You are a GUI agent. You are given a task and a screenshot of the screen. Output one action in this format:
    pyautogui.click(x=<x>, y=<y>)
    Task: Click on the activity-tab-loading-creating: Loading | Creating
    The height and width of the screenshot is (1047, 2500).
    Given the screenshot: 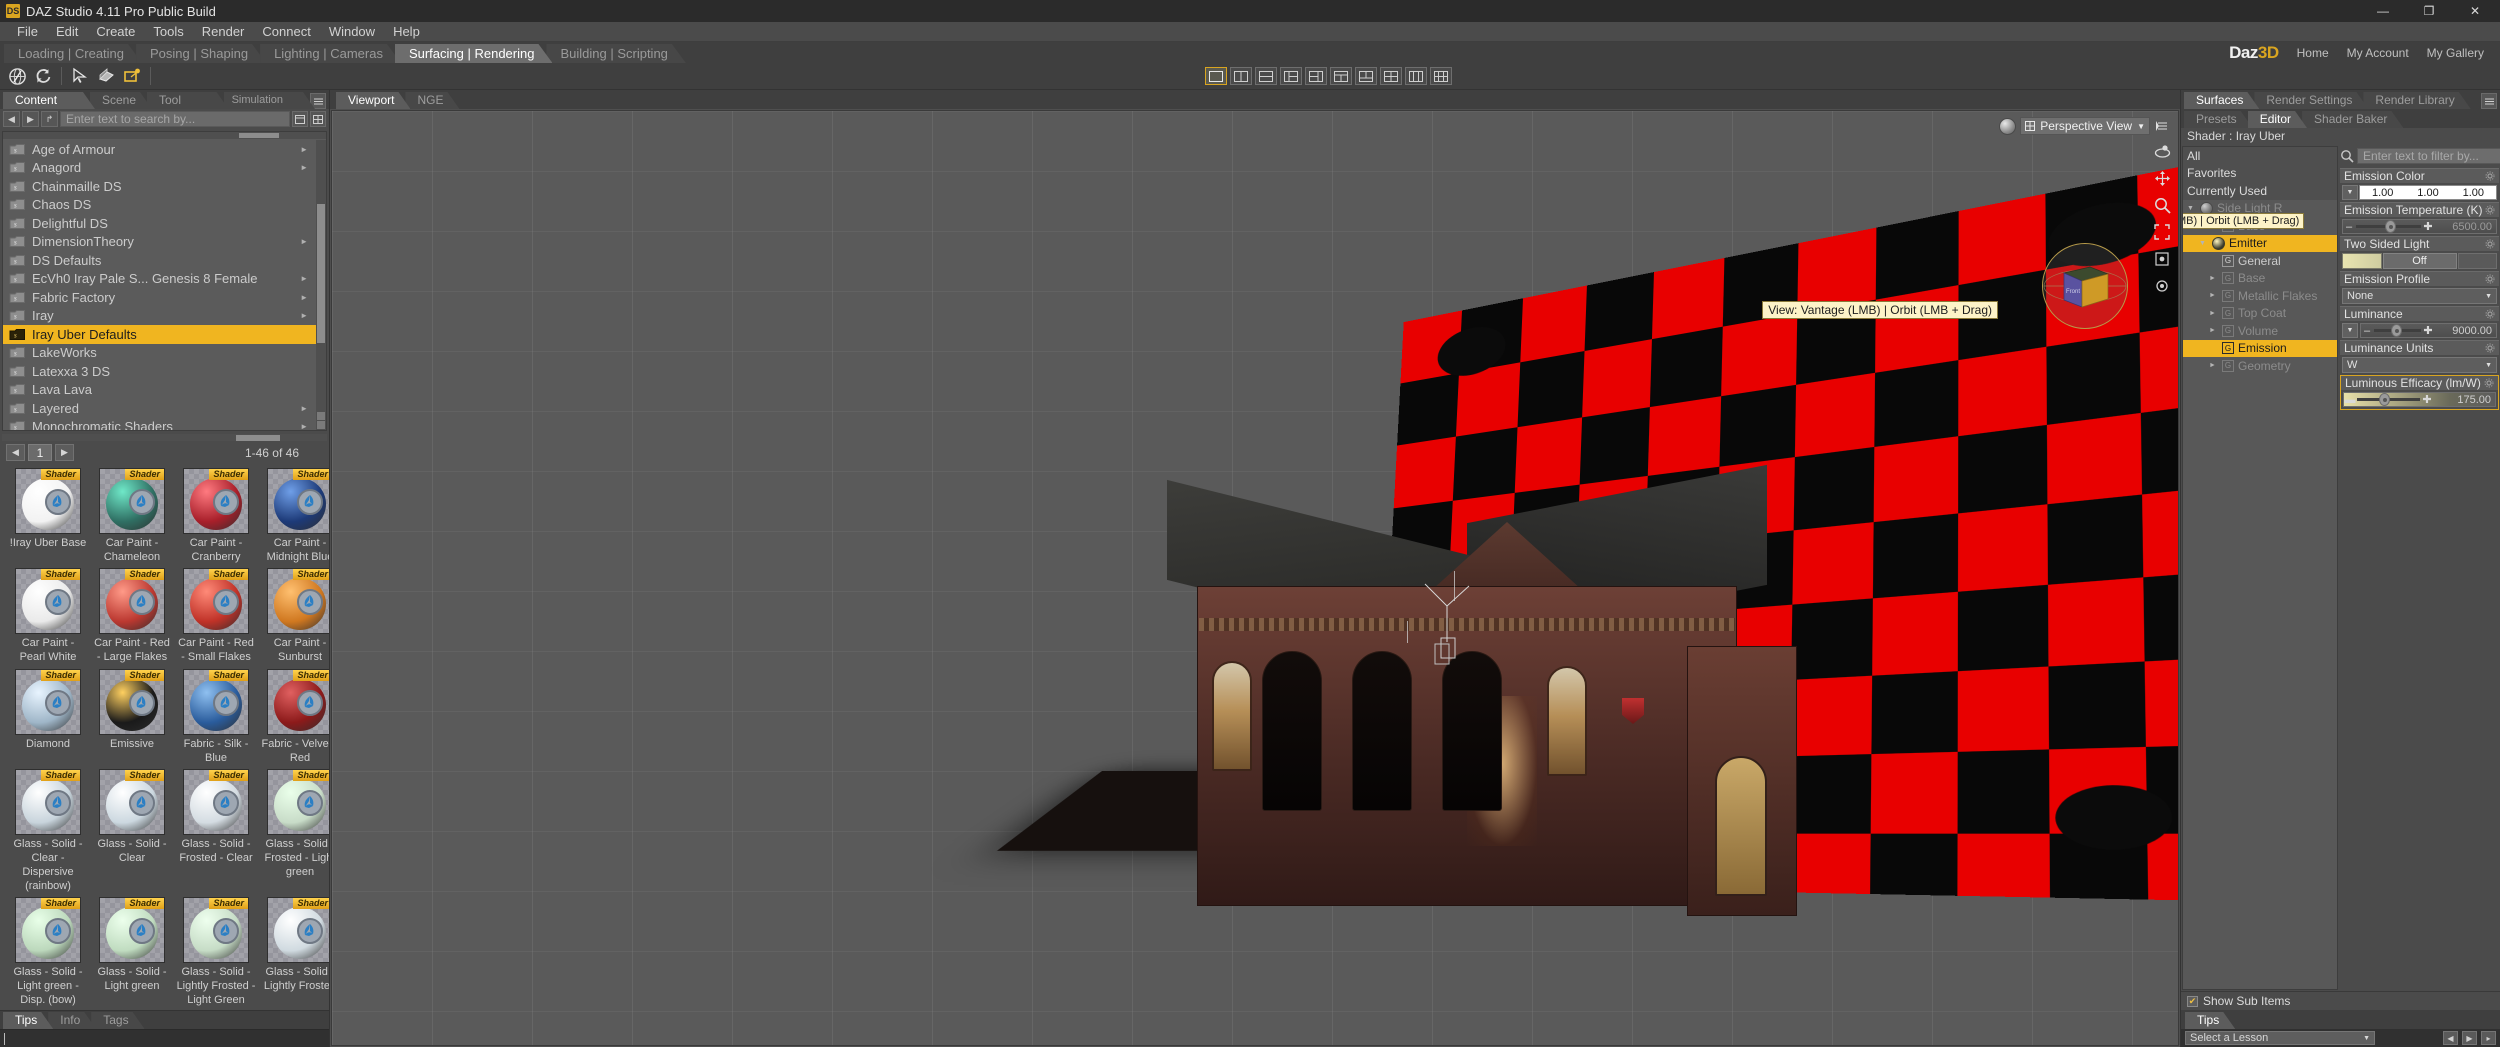 What is the action you would take?
    pyautogui.click(x=73, y=53)
    